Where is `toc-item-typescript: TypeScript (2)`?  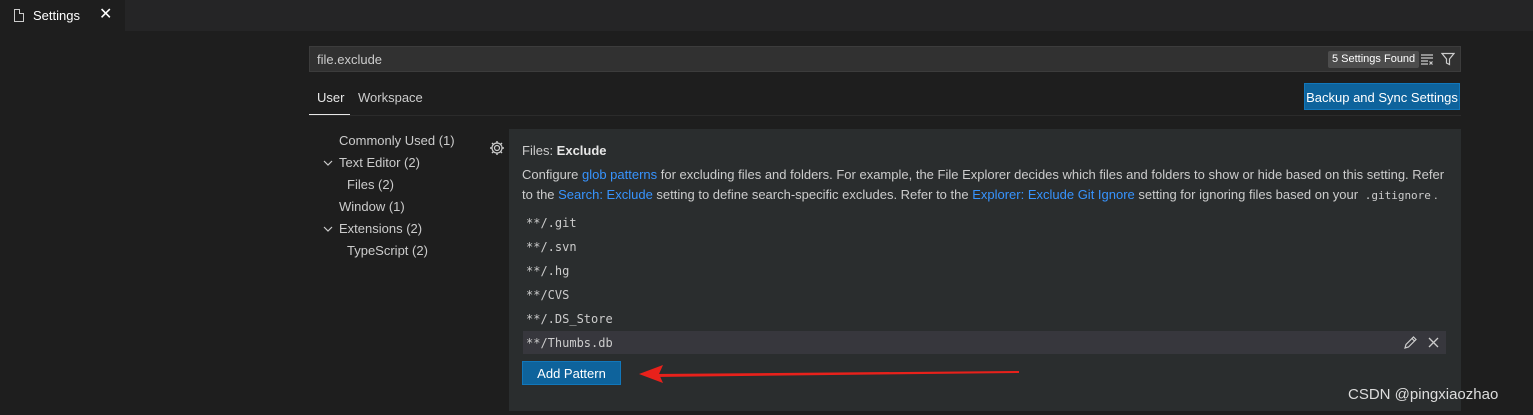
toc-item-typescript: TypeScript (2) is located at coordinates (387, 250).